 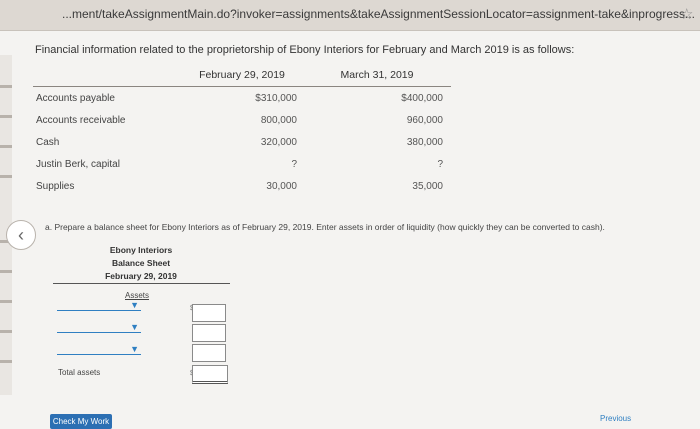 I want to click on chevron-left-icon: ‹, so click(x=21, y=234).